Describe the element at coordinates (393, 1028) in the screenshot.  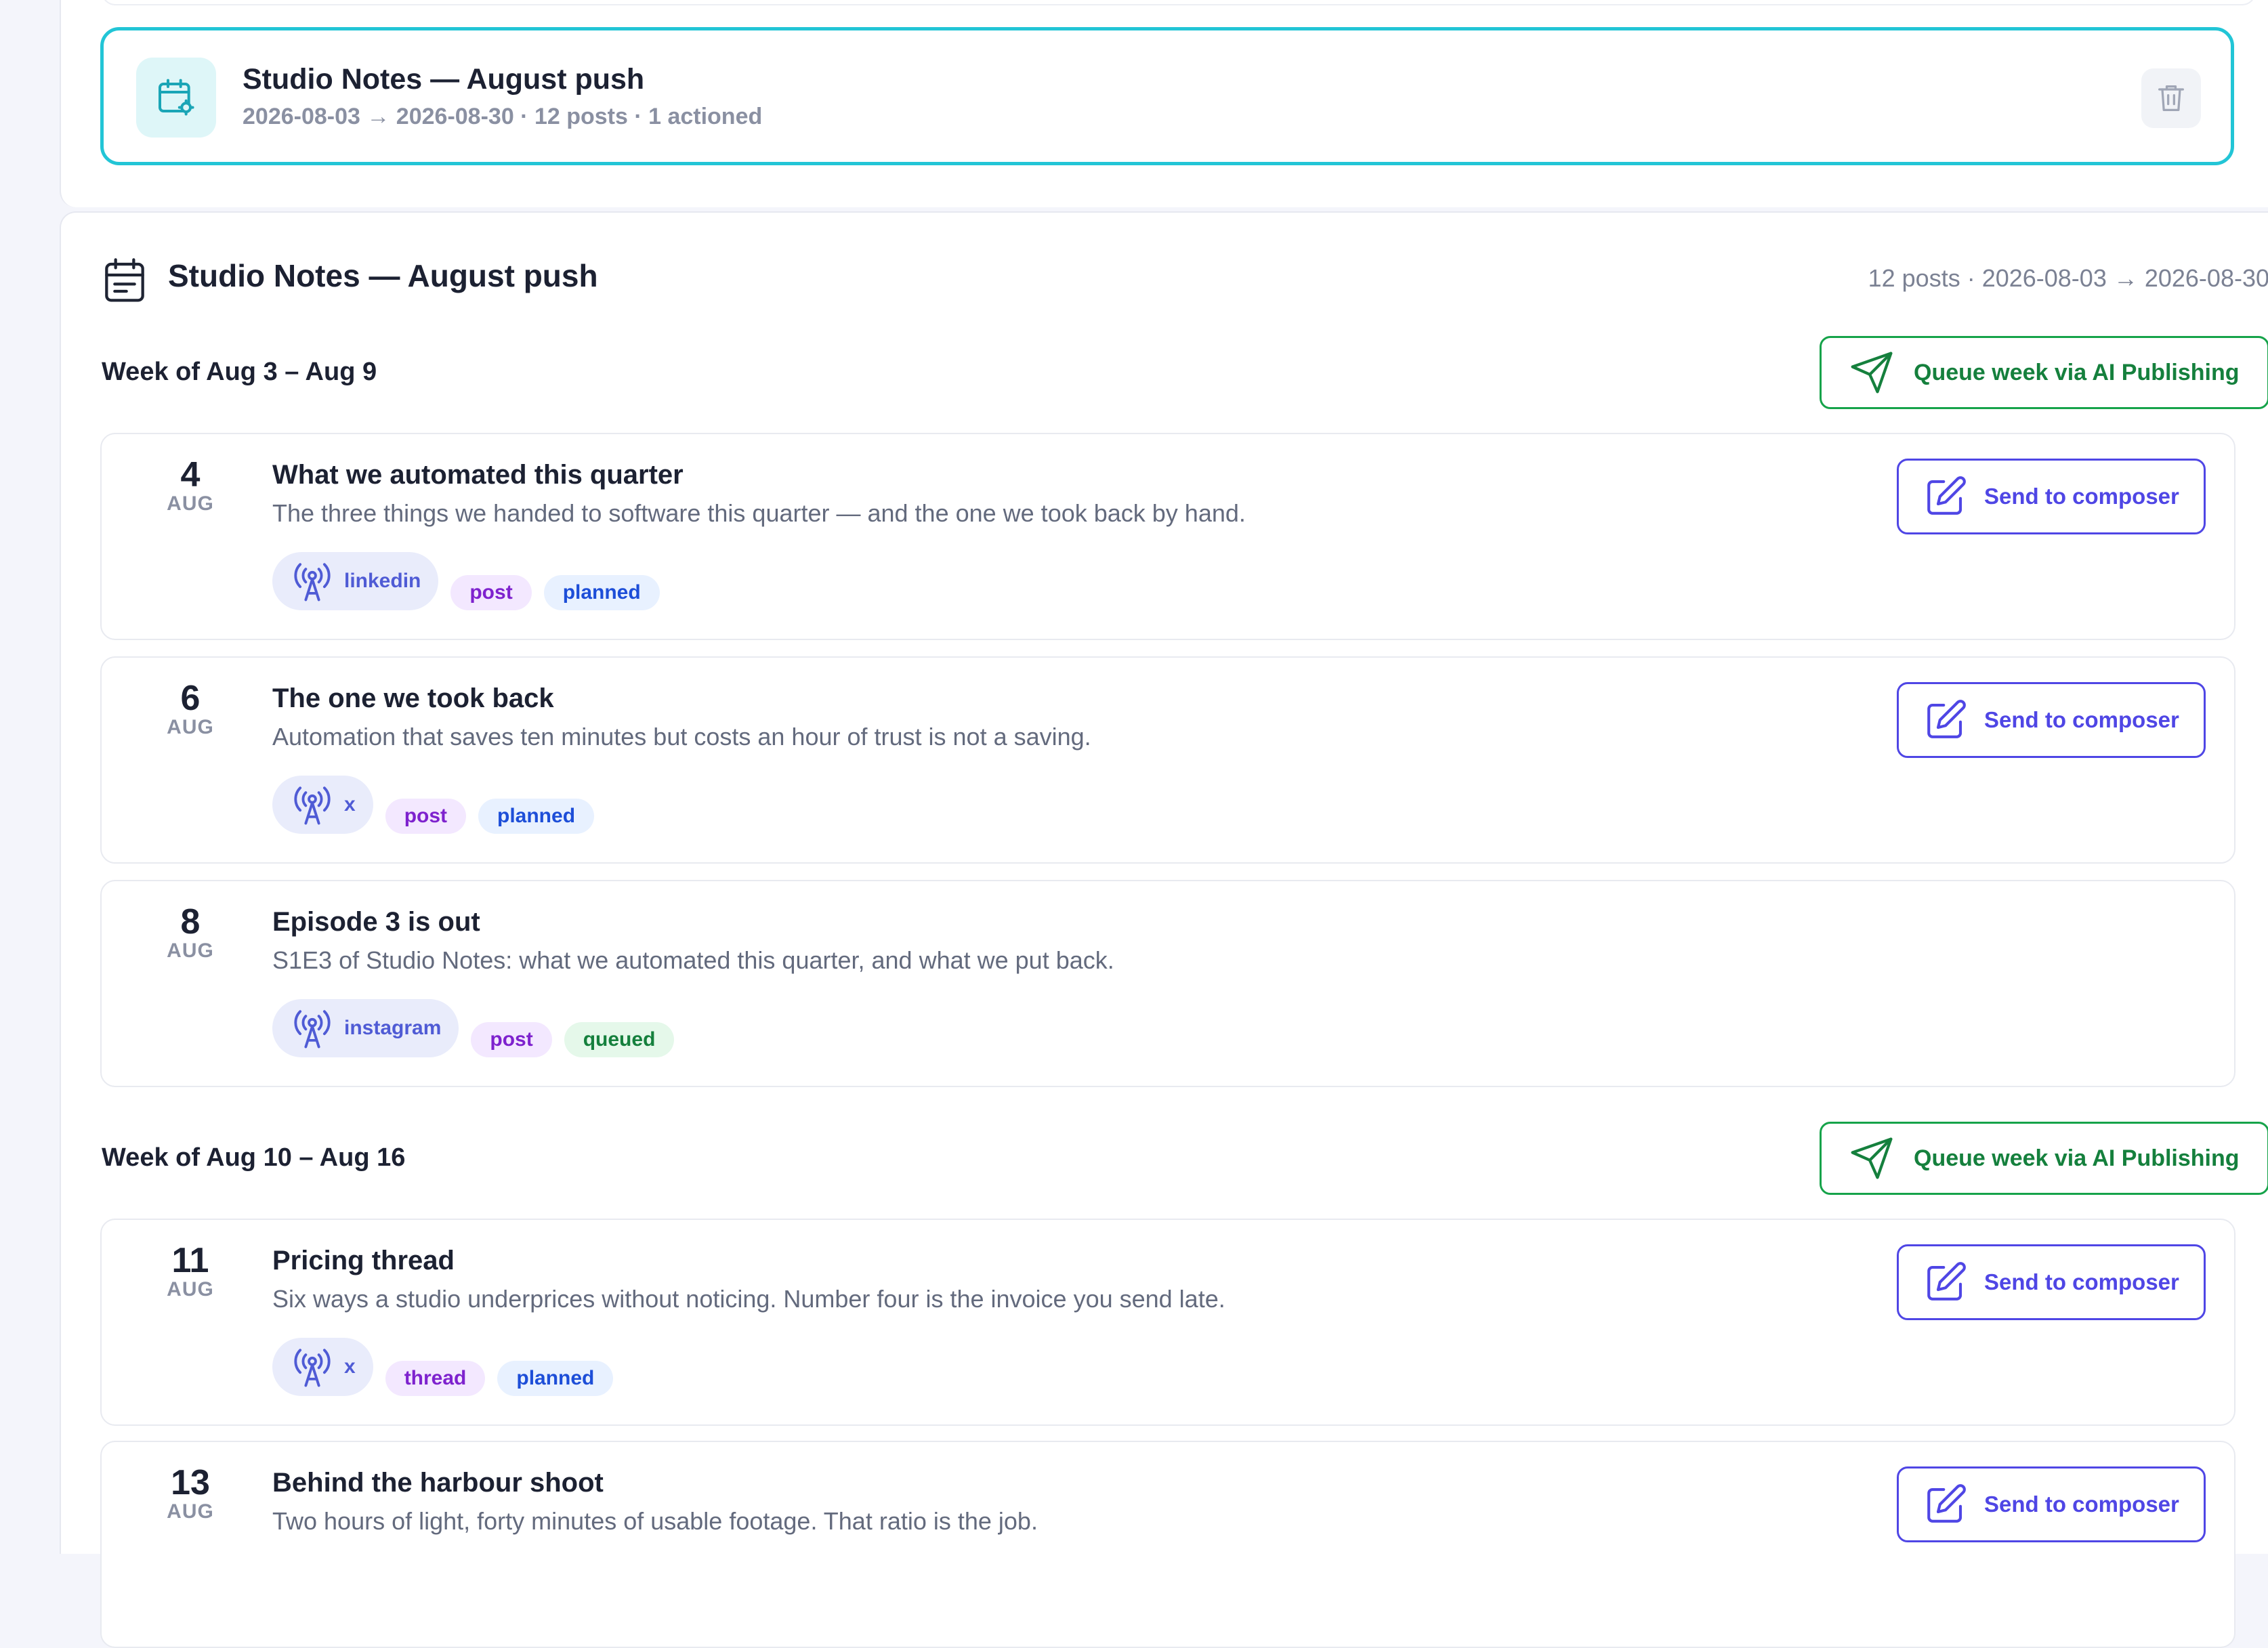
I see `channel-name: instagram` at that location.